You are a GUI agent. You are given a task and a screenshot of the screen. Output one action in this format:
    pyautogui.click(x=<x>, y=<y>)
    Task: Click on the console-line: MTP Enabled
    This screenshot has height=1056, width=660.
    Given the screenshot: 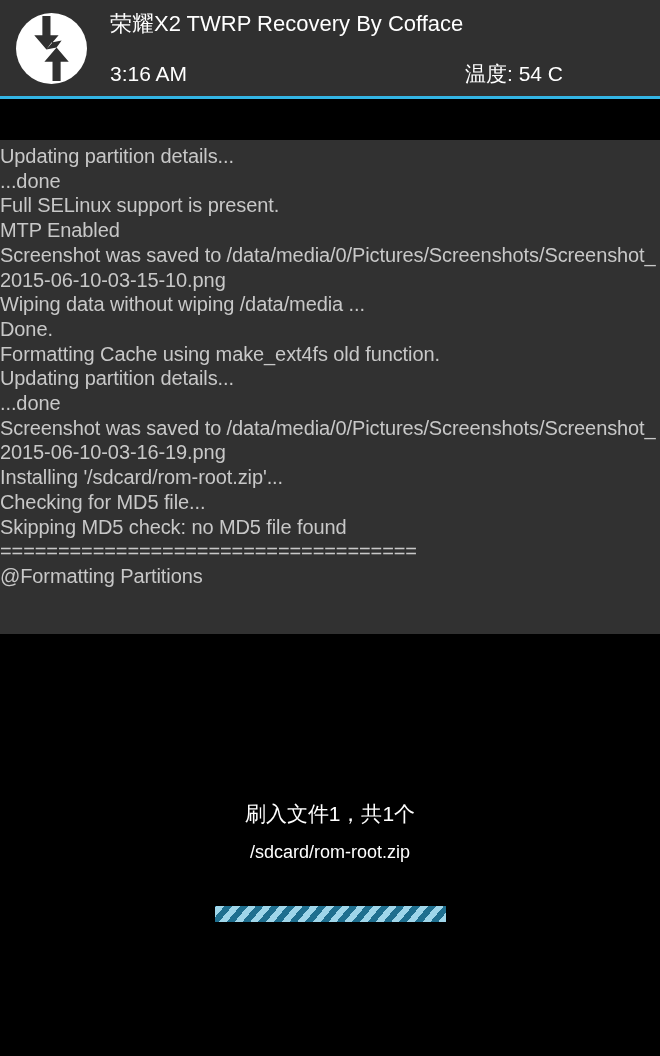 What is the action you would take?
    pyautogui.click(x=60, y=230)
    